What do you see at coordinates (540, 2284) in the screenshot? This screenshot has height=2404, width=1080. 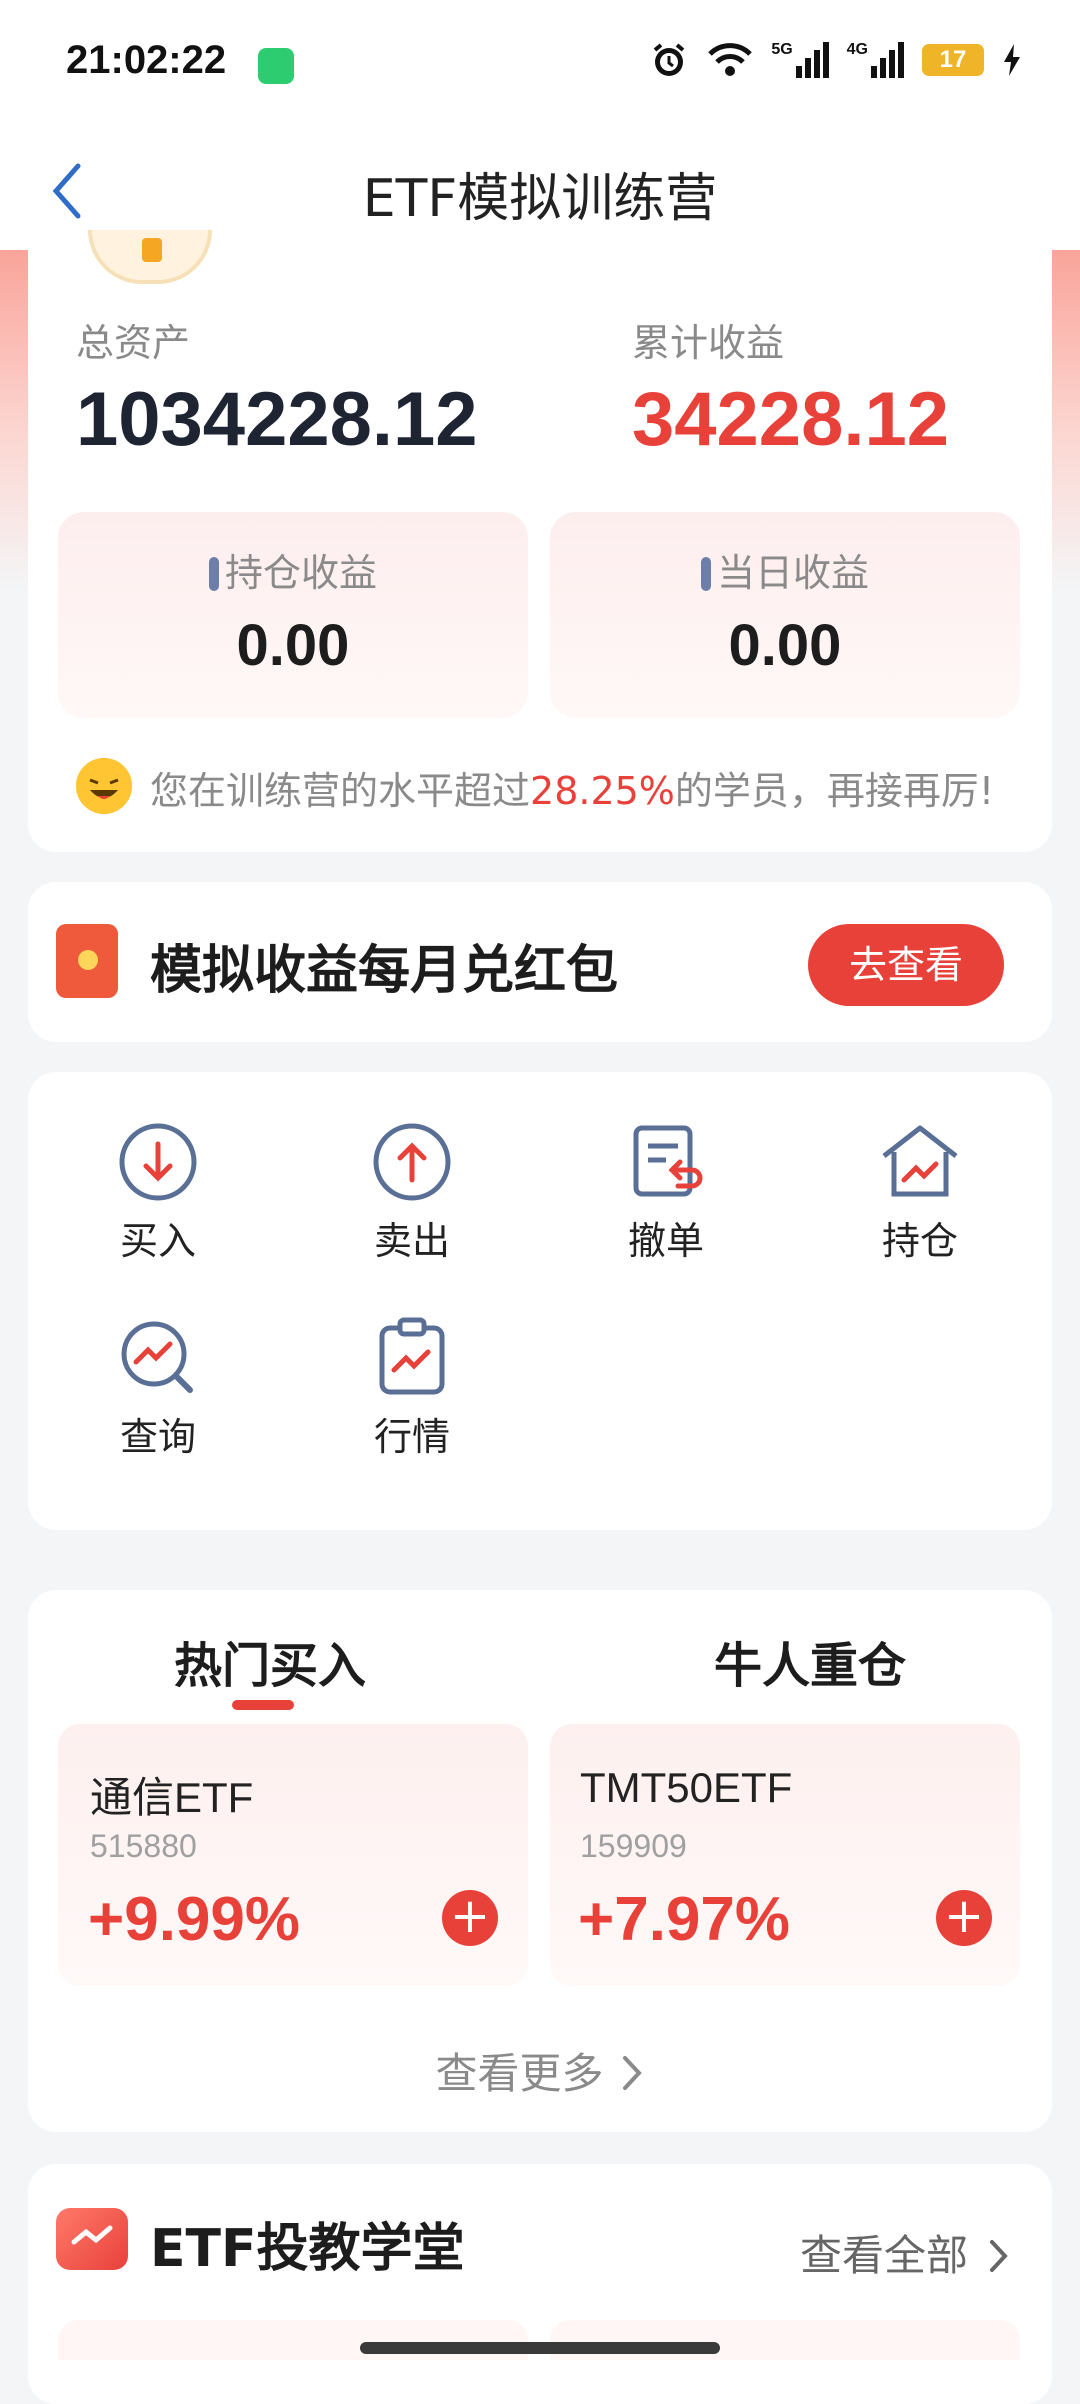 I see `etf-school-card` at bounding box center [540, 2284].